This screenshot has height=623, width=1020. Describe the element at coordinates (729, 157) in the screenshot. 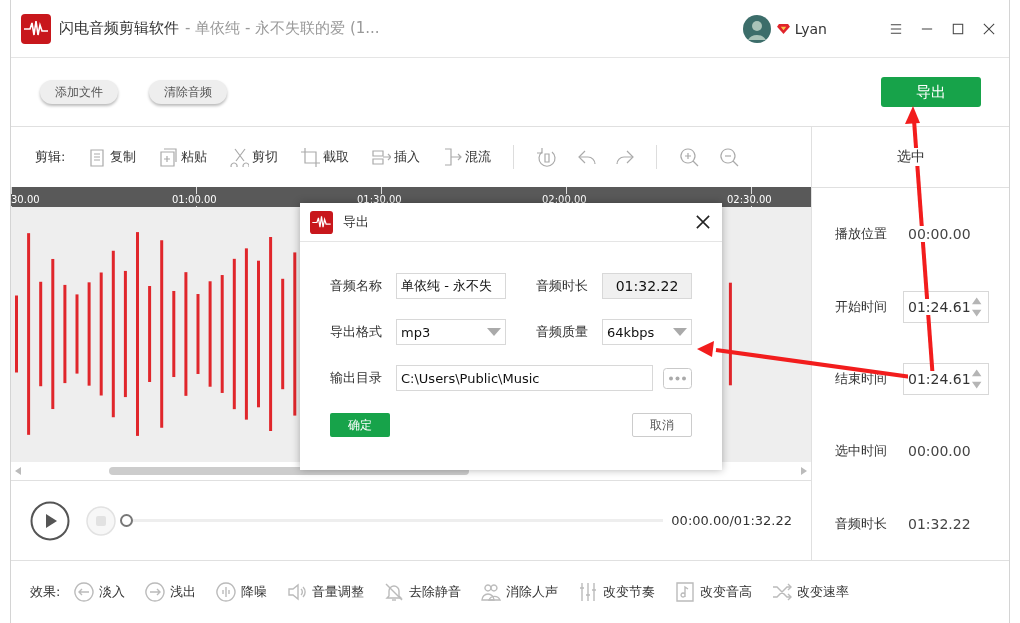

I see `zoom-out-icon` at that location.